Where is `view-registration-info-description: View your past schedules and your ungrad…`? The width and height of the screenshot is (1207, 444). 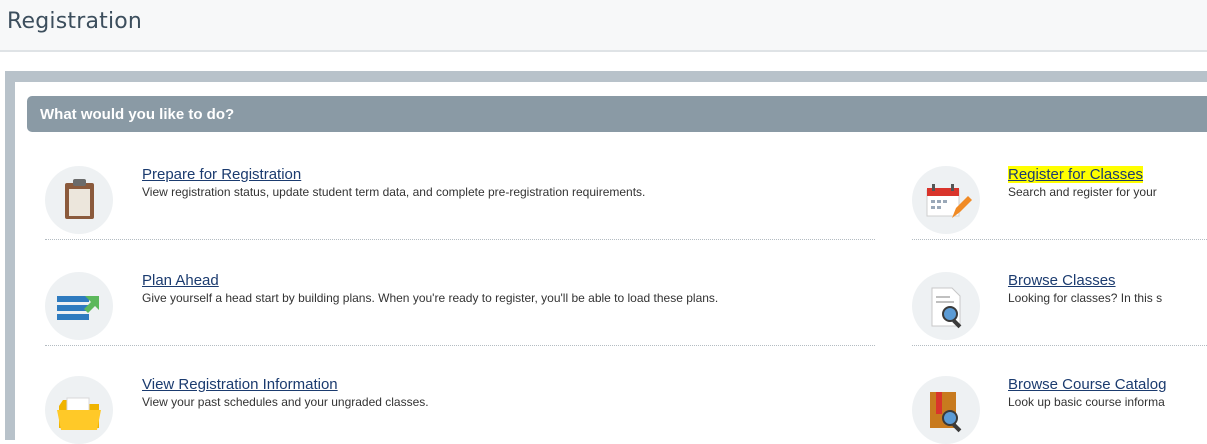
view-registration-info-description: View your past schedules and your ungrad… is located at coordinates (285, 402).